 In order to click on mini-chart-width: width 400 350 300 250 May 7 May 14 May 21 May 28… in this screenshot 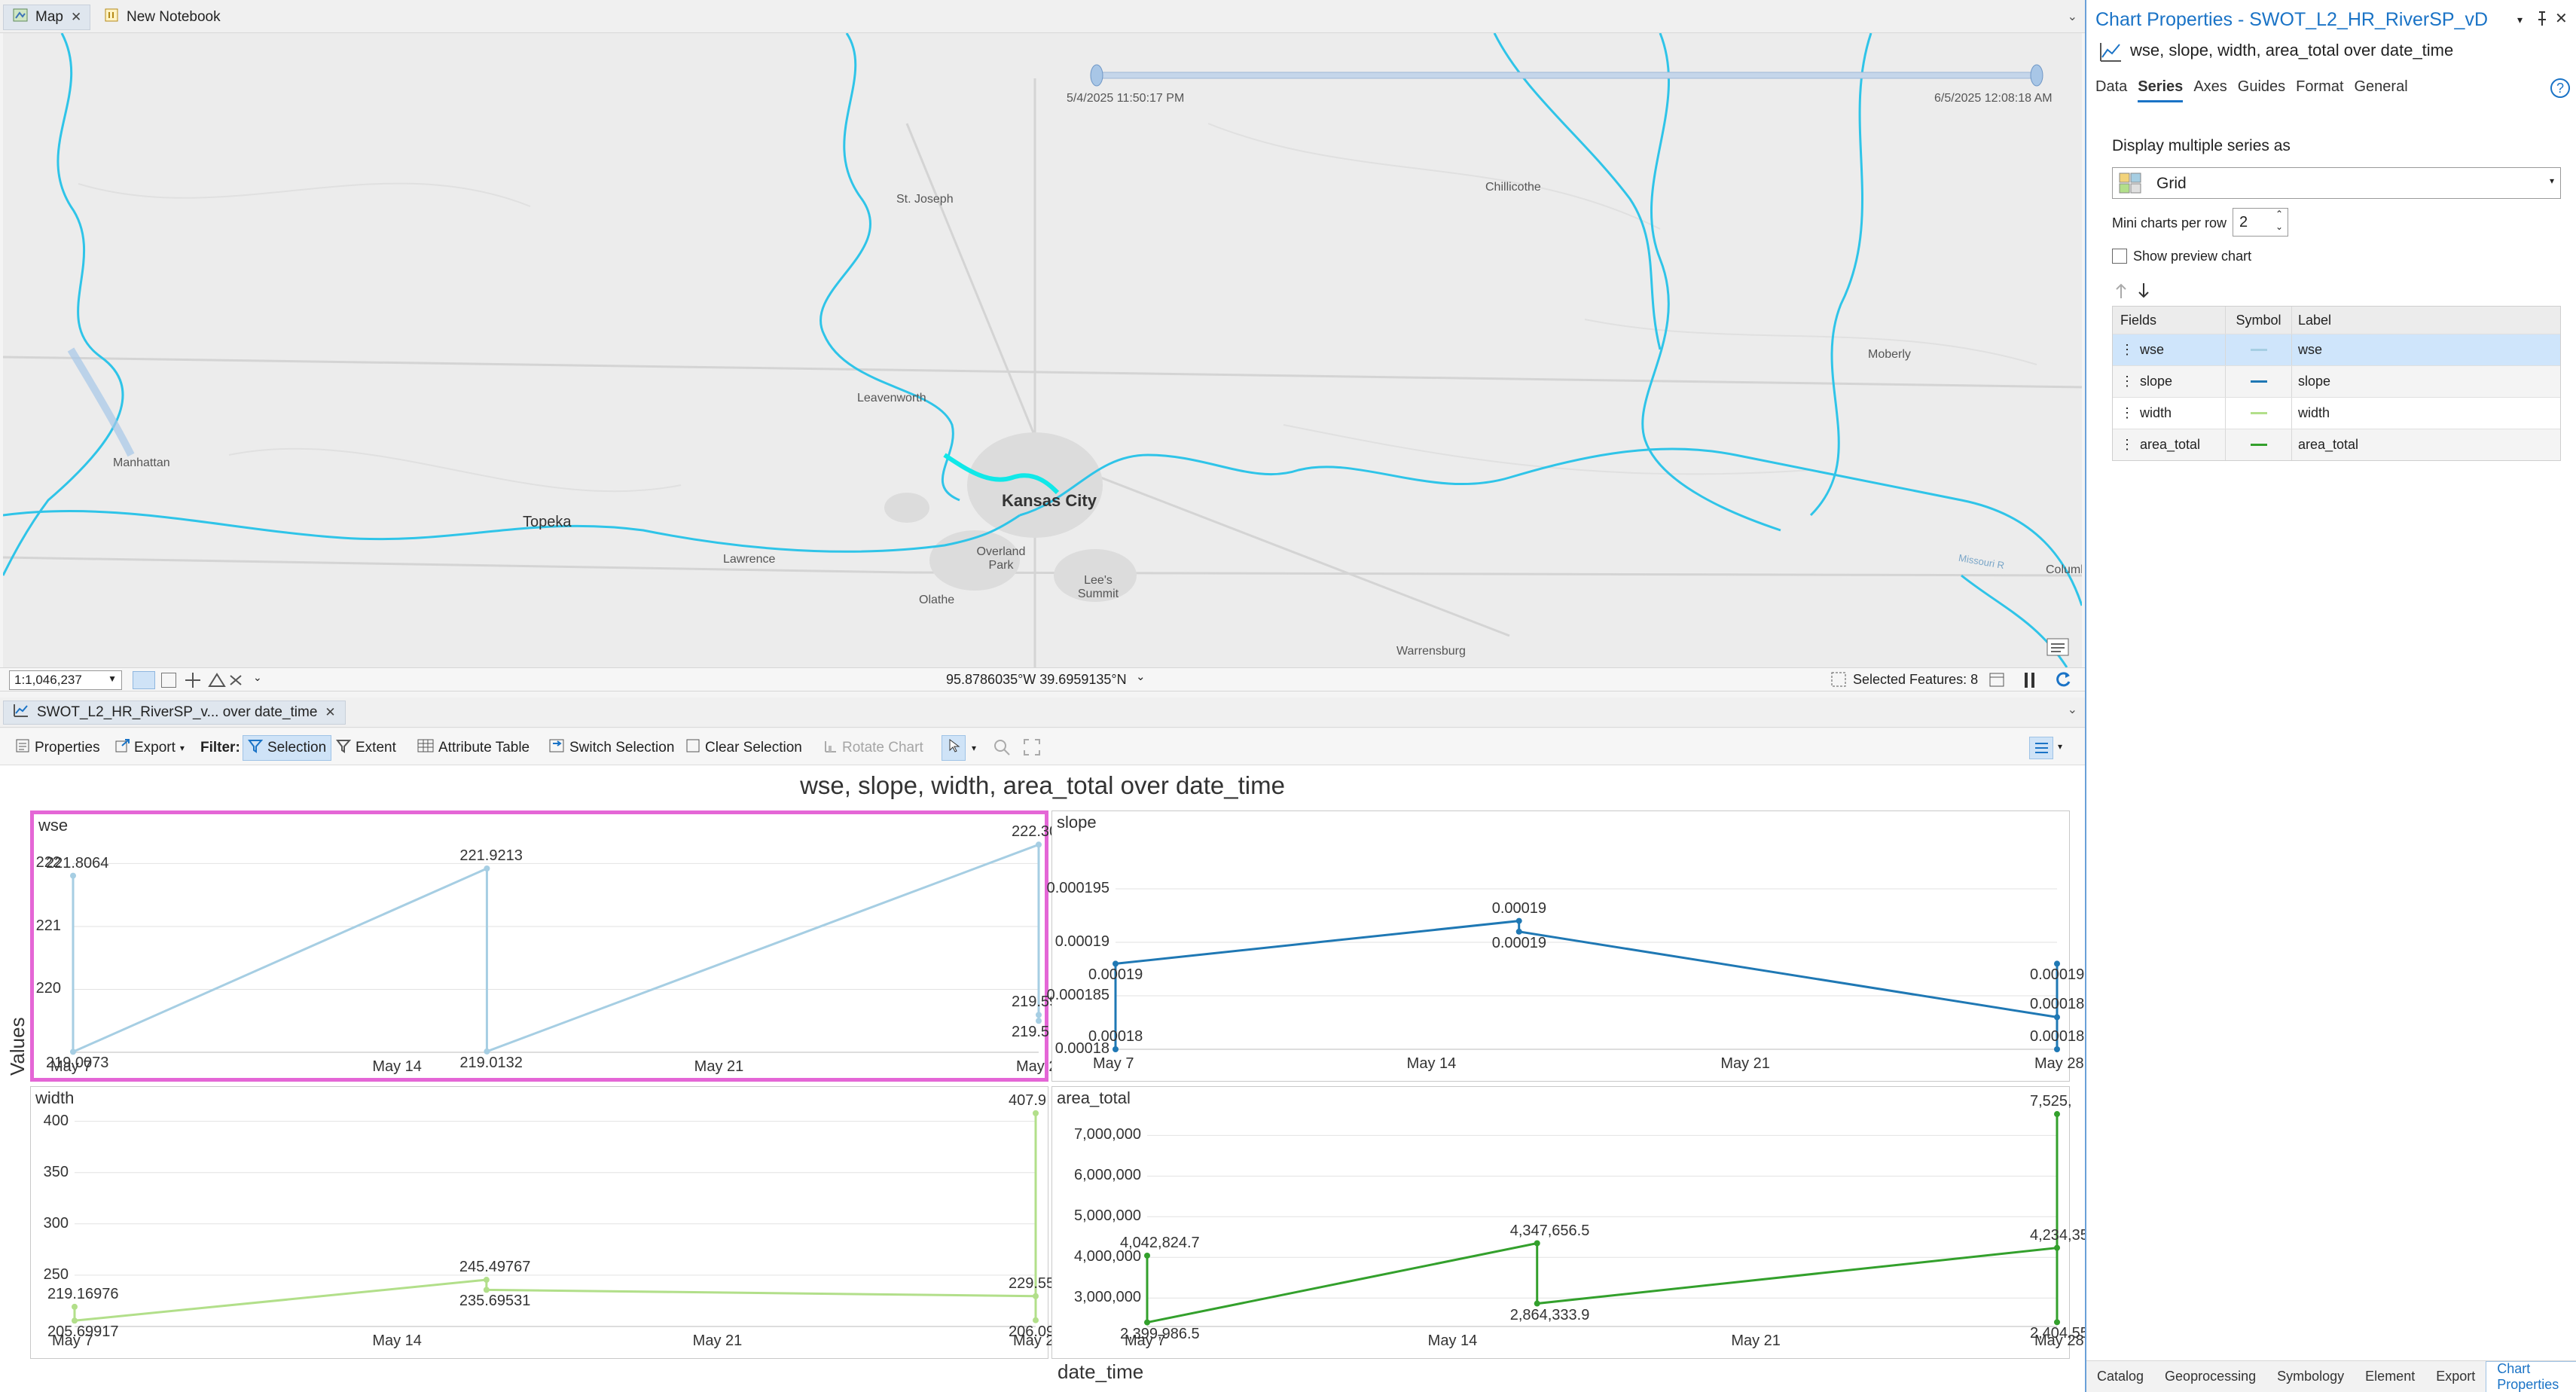, I will do `click(551, 1223)`.